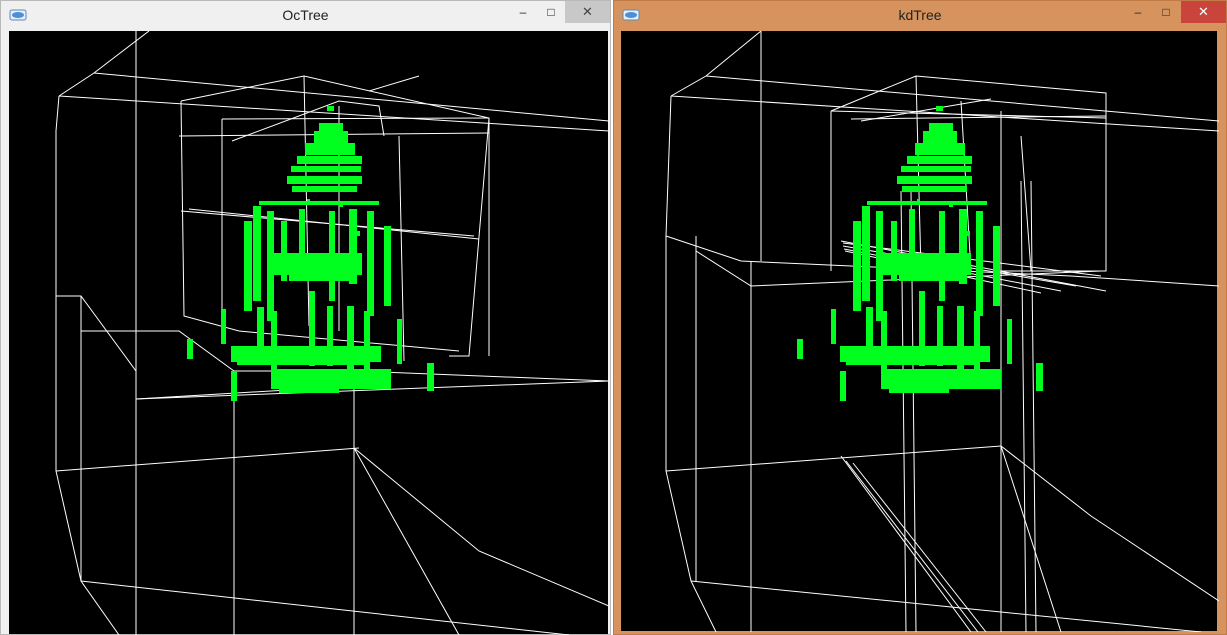 The image size is (1227, 635). What do you see at coordinates (305, 16) in the screenshot?
I see `titlebar: OcTree – □ ✕` at bounding box center [305, 16].